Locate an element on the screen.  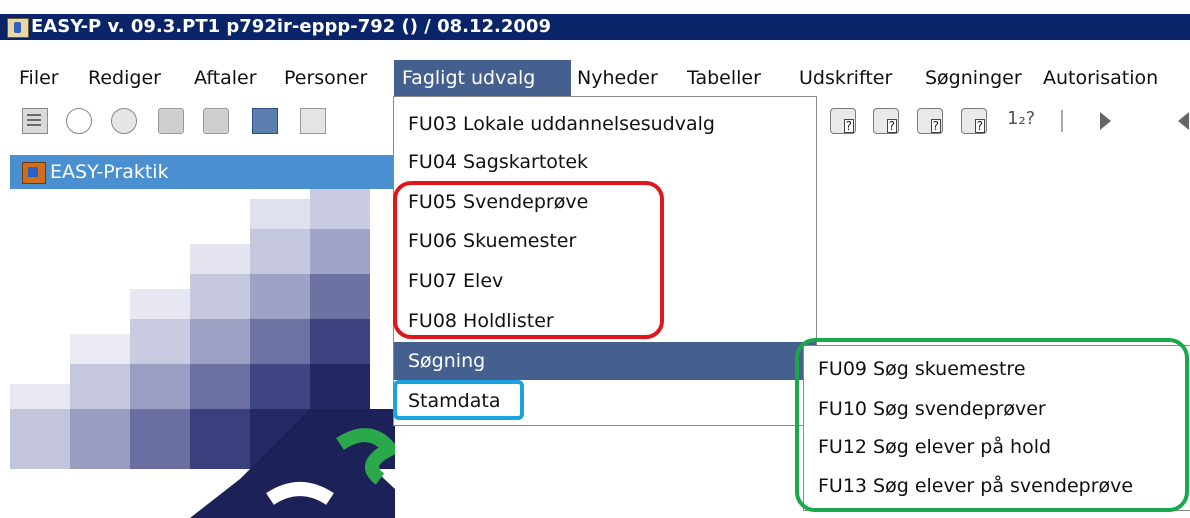
menu-nyheder: Nyheder is located at coordinates (617, 78).